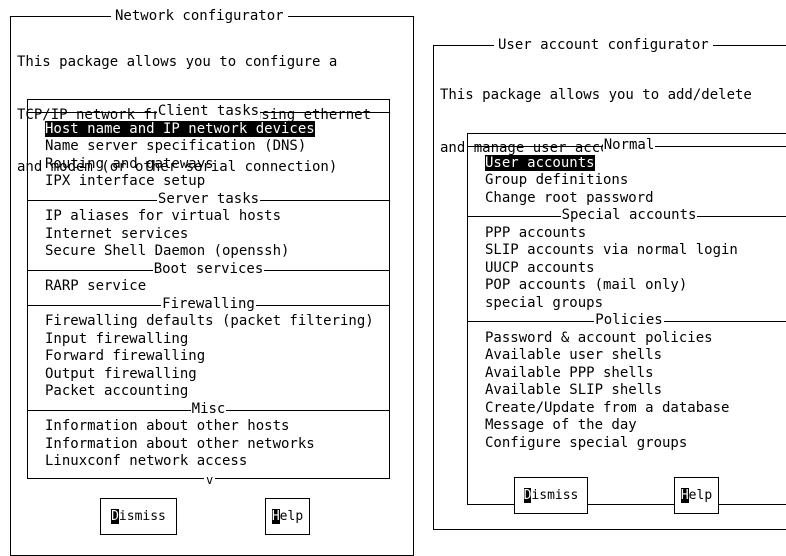 The height and width of the screenshot is (556, 786). I want to click on menu-section-header: Special accounts, so click(627, 216).